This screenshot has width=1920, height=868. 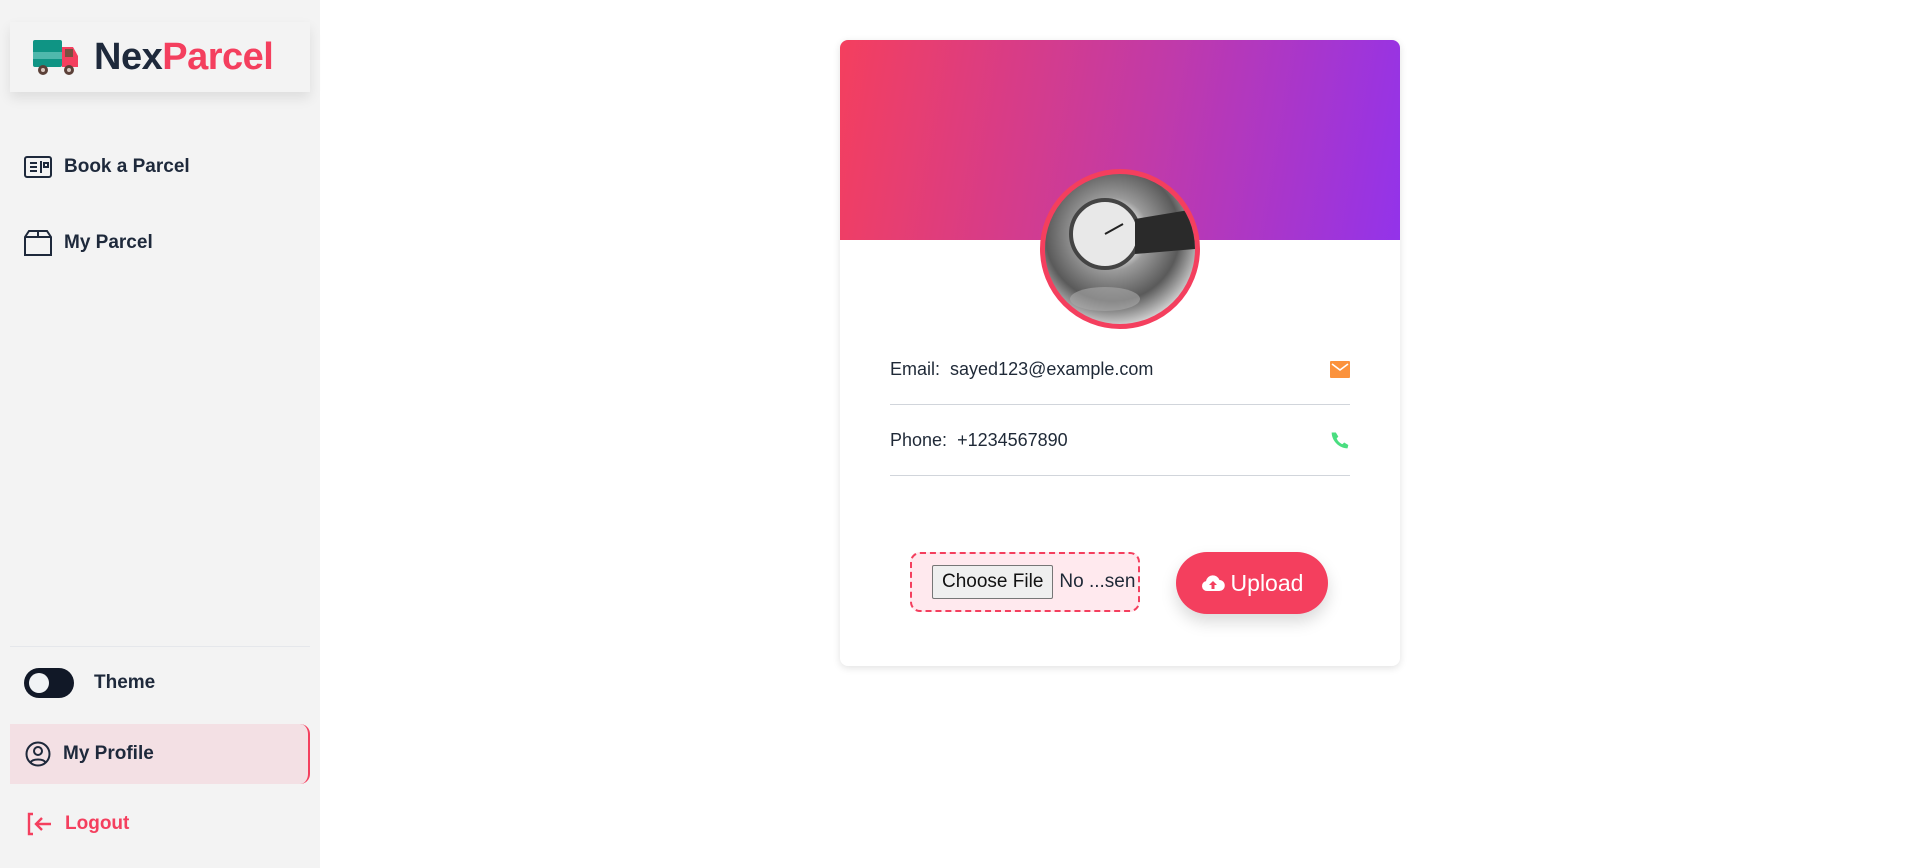 I want to click on logout-label: Logout, so click(x=97, y=823).